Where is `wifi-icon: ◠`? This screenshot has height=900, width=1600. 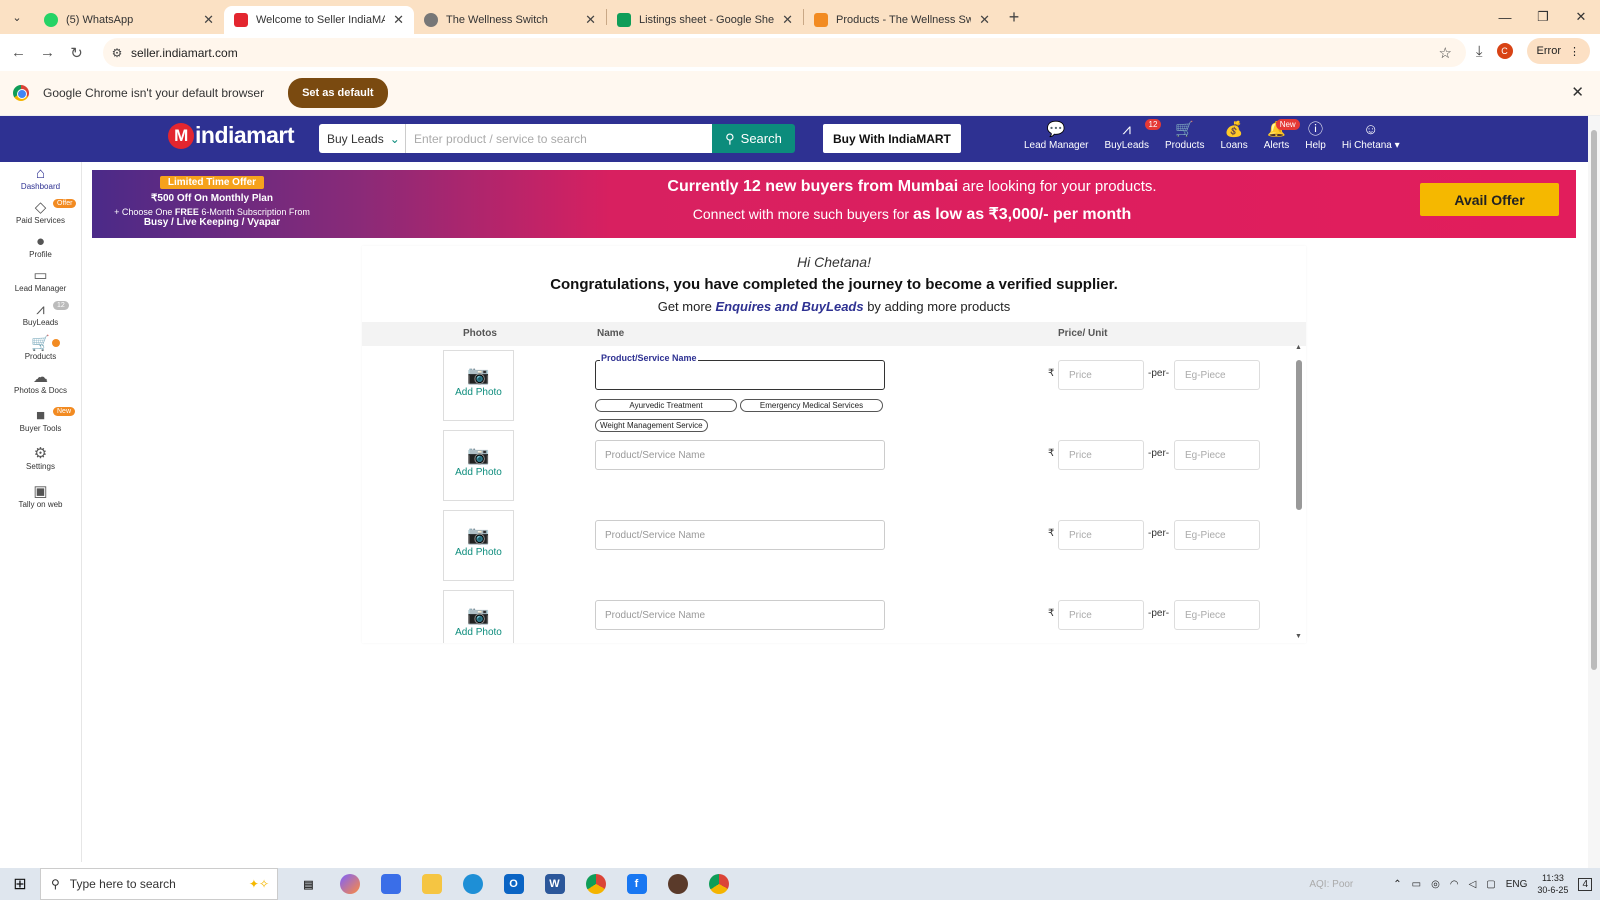 wifi-icon: ◠ is located at coordinates (1454, 884).